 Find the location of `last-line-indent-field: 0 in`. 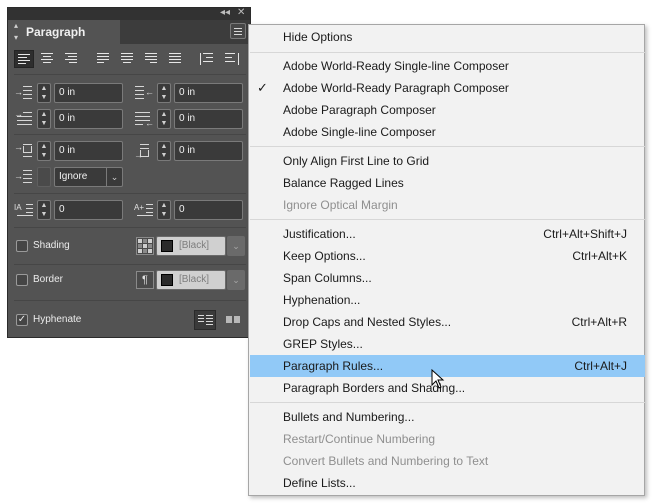

last-line-indent-field: 0 in is located at coordinates (208, 119).